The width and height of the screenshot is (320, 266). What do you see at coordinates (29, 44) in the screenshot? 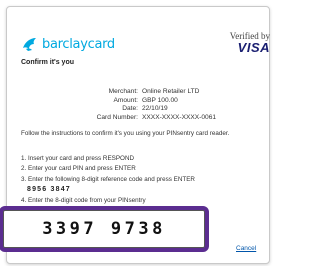
I see `eagle-icon` at bounding box center [29, 44].